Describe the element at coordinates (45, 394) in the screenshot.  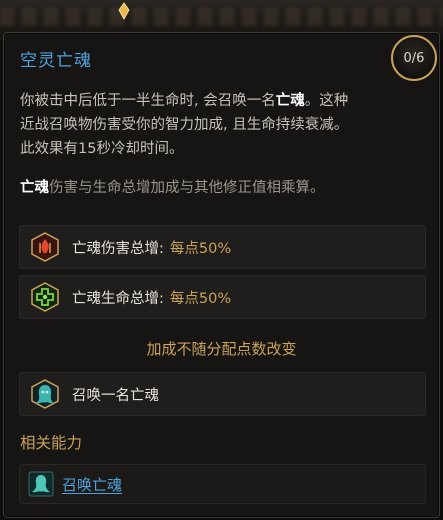
I see `wraith-summon-icon` at that location.